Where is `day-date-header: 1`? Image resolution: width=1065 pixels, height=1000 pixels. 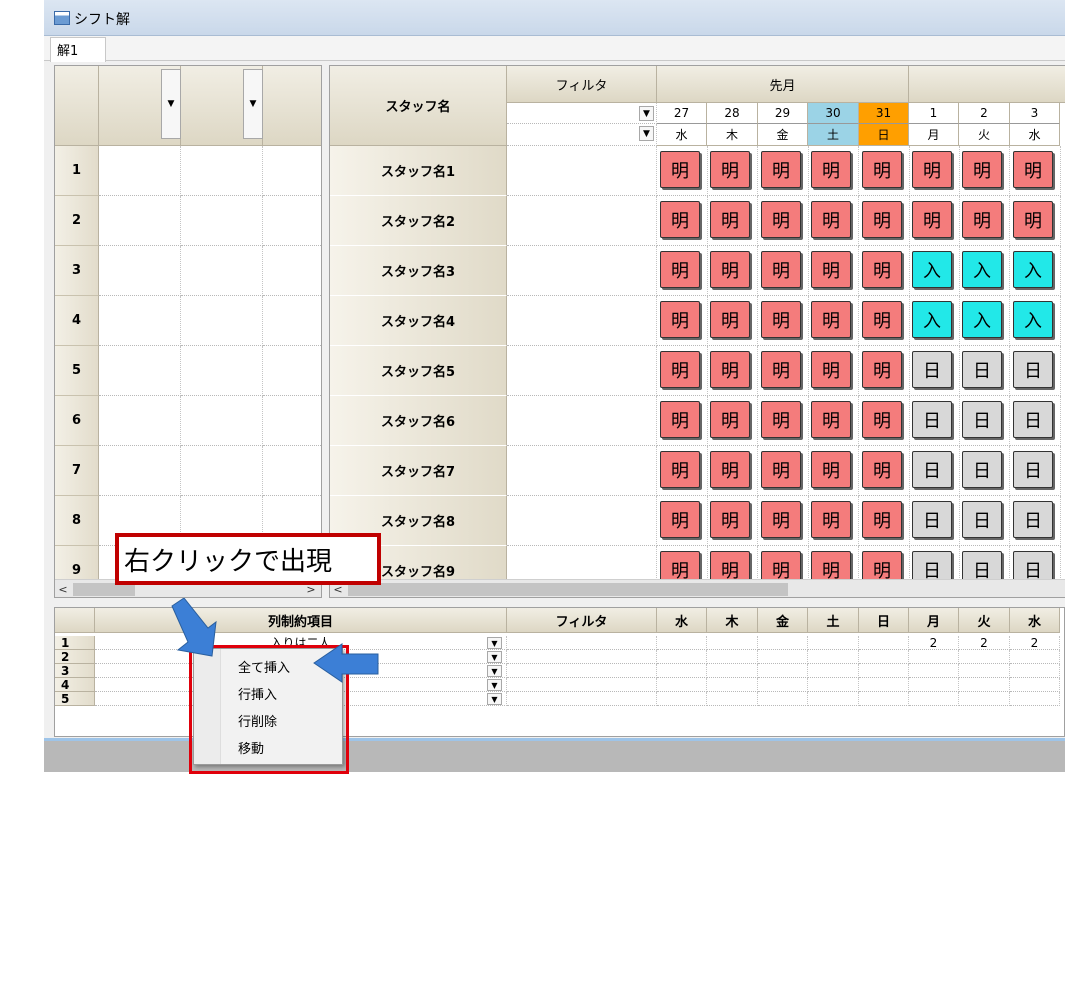 day-date-header: 1 is located at coordinates (934, 113).